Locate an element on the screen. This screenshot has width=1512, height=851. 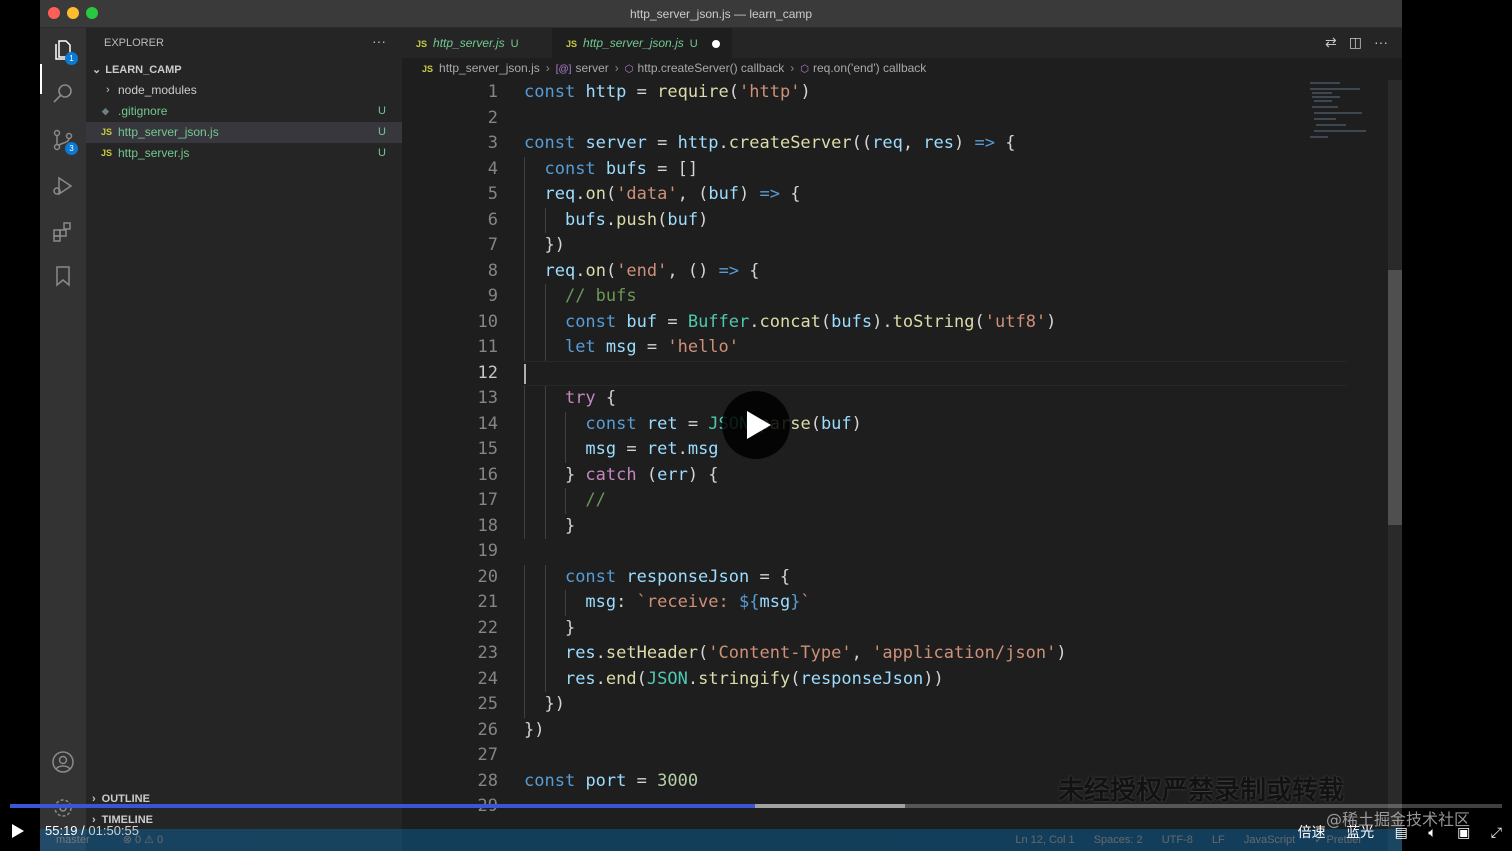
tree-item-gitignore: ◆ .gitignore U is located at coordinates (244, 111).